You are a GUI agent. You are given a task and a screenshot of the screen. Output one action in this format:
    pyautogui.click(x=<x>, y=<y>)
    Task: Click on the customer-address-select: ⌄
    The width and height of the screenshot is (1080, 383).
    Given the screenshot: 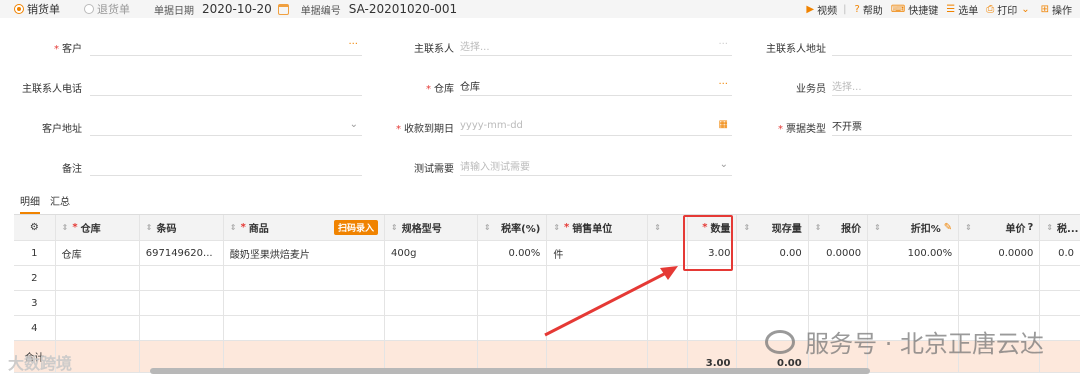 What is the action you would take?
    pyautogui.click(x=226, y=126)
    